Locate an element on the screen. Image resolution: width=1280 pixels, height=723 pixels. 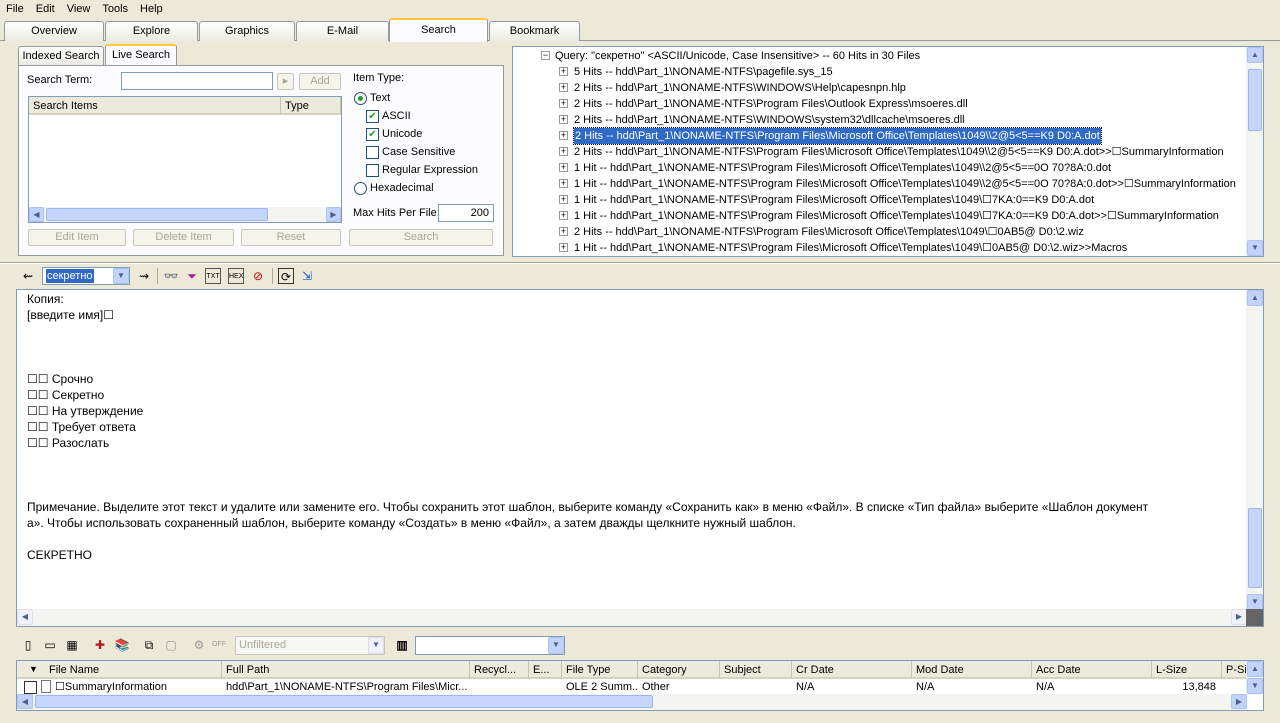
sync-icon: ⟳ is located at coordinates (286, 276).